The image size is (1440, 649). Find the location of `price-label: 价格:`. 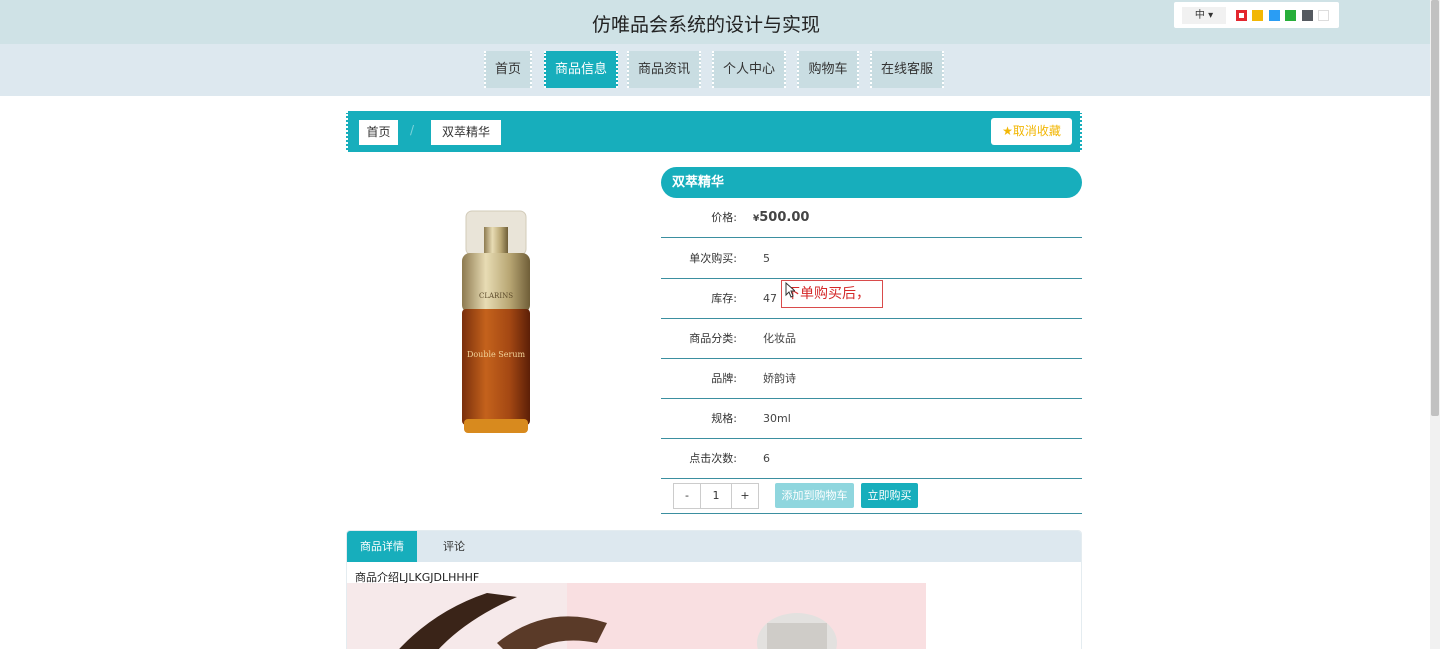

price-label: 价格: is located at coordinates (724, 217).